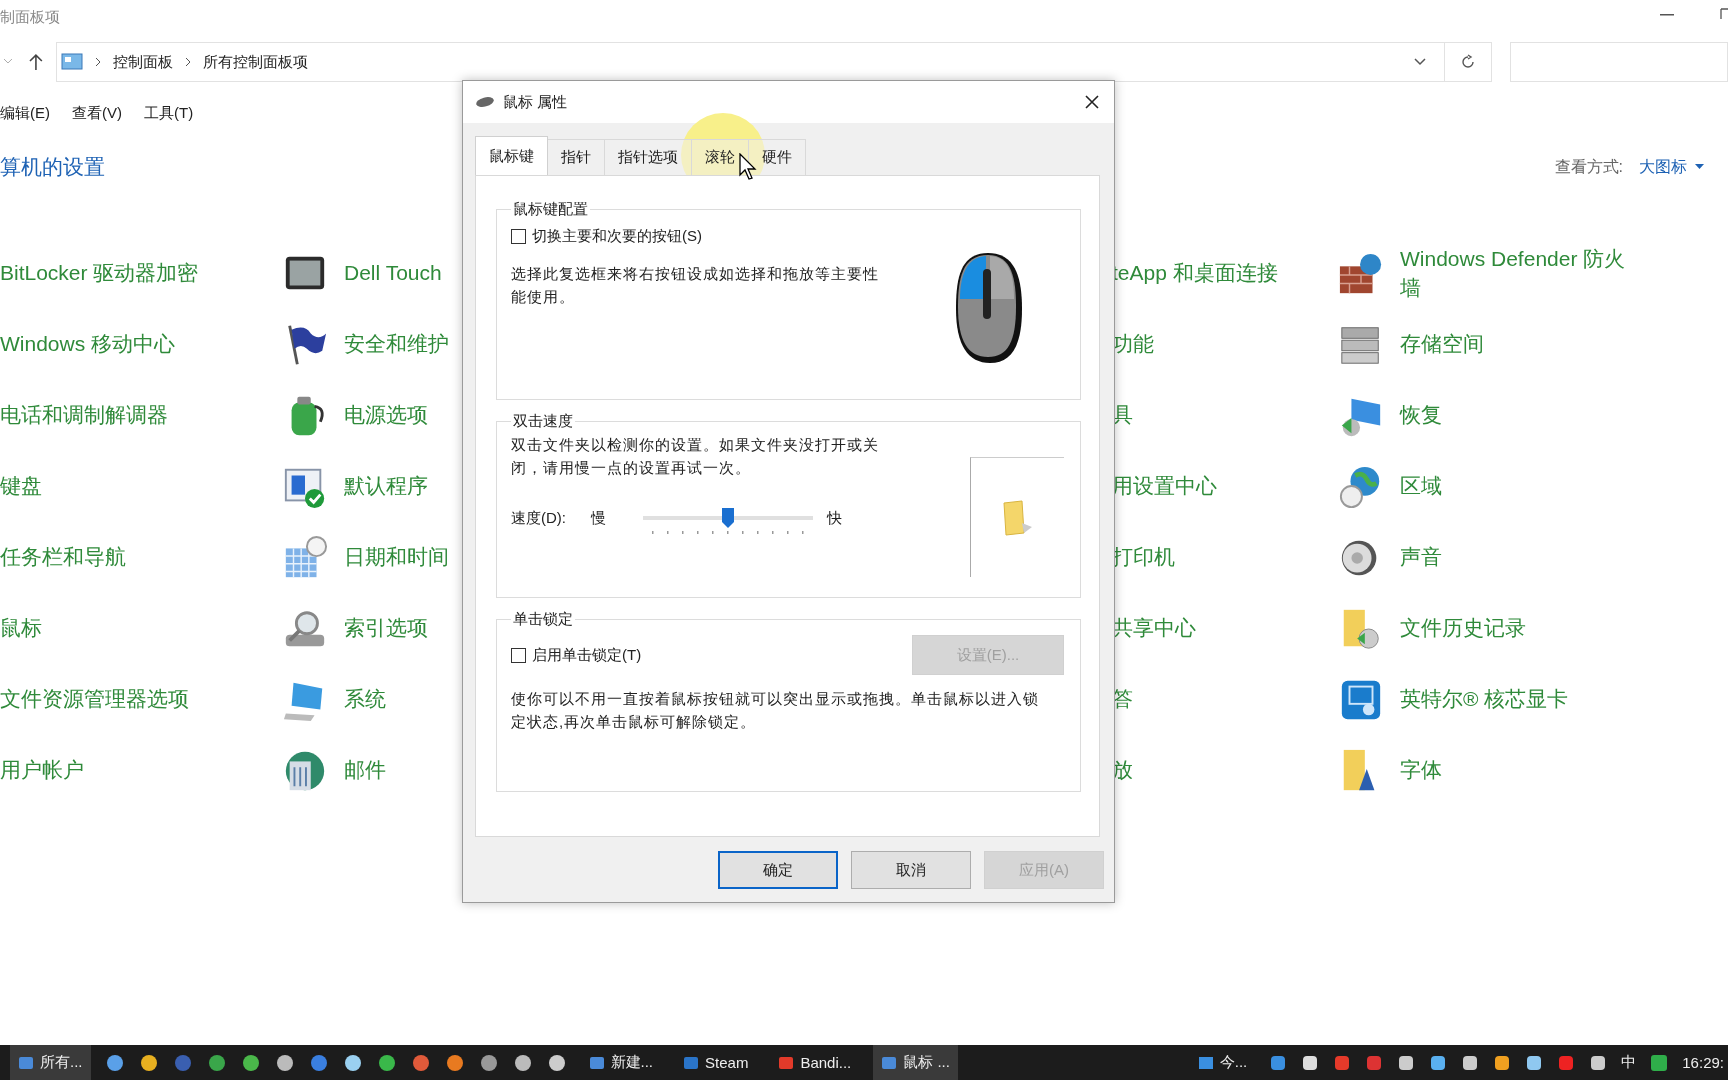 The image size is (1728, 1080). What do you see at coordinates (777, 157) in the screenshot?
I see `tab: 硬件` at bounding box center [777, 157].